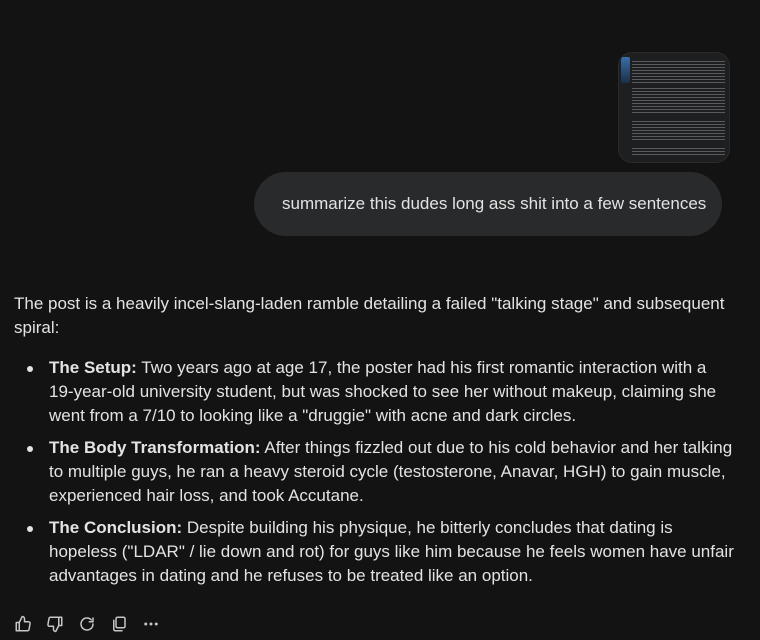 The height and width of the screenshot is (640, 760). I want to click on redo-icon, so click(87, 624).